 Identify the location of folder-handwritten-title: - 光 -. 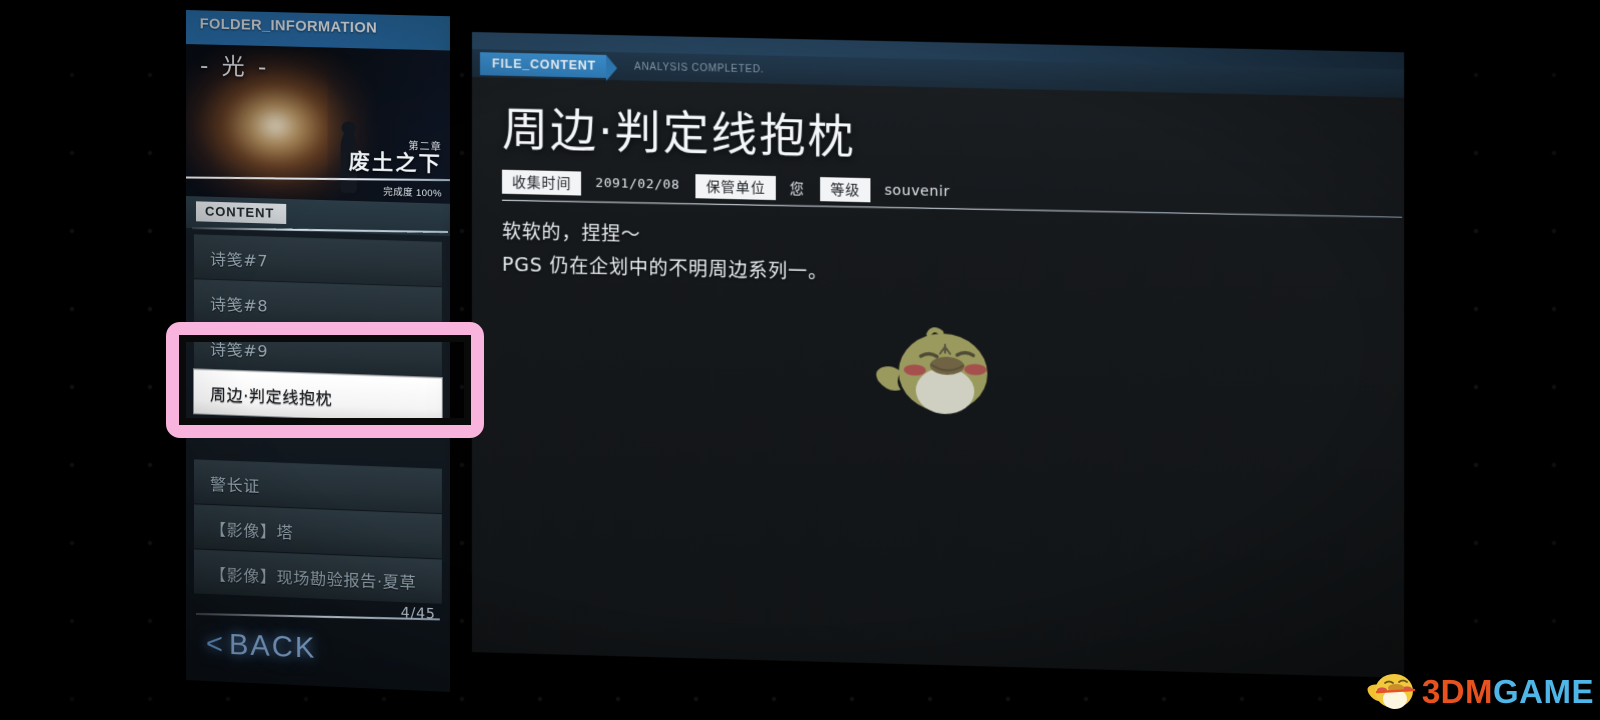
(234, 67).